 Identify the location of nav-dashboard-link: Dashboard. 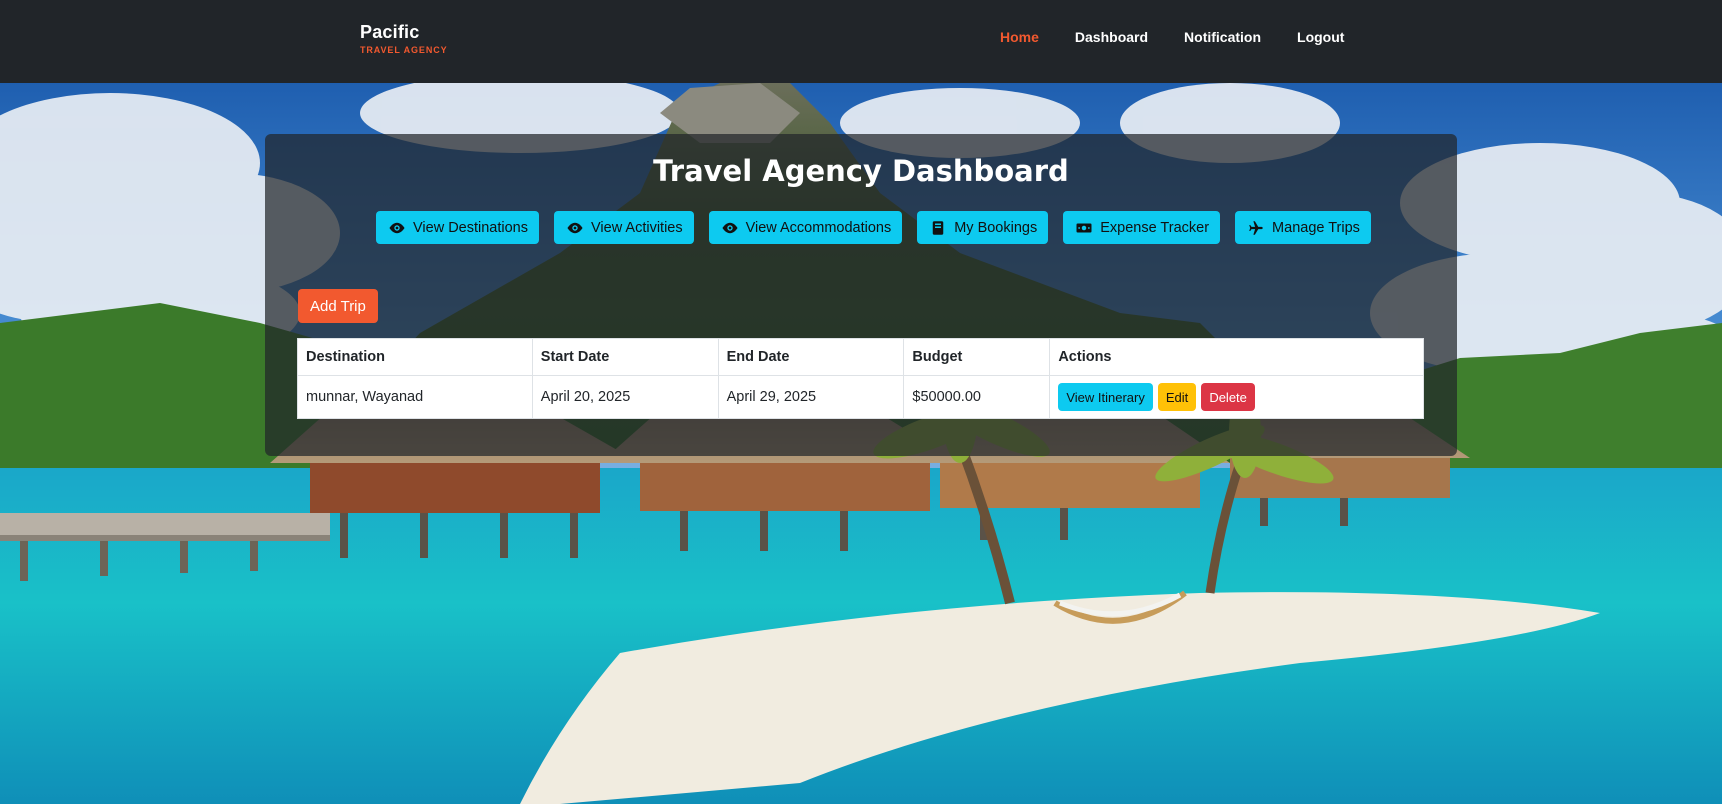
(1111, 37).